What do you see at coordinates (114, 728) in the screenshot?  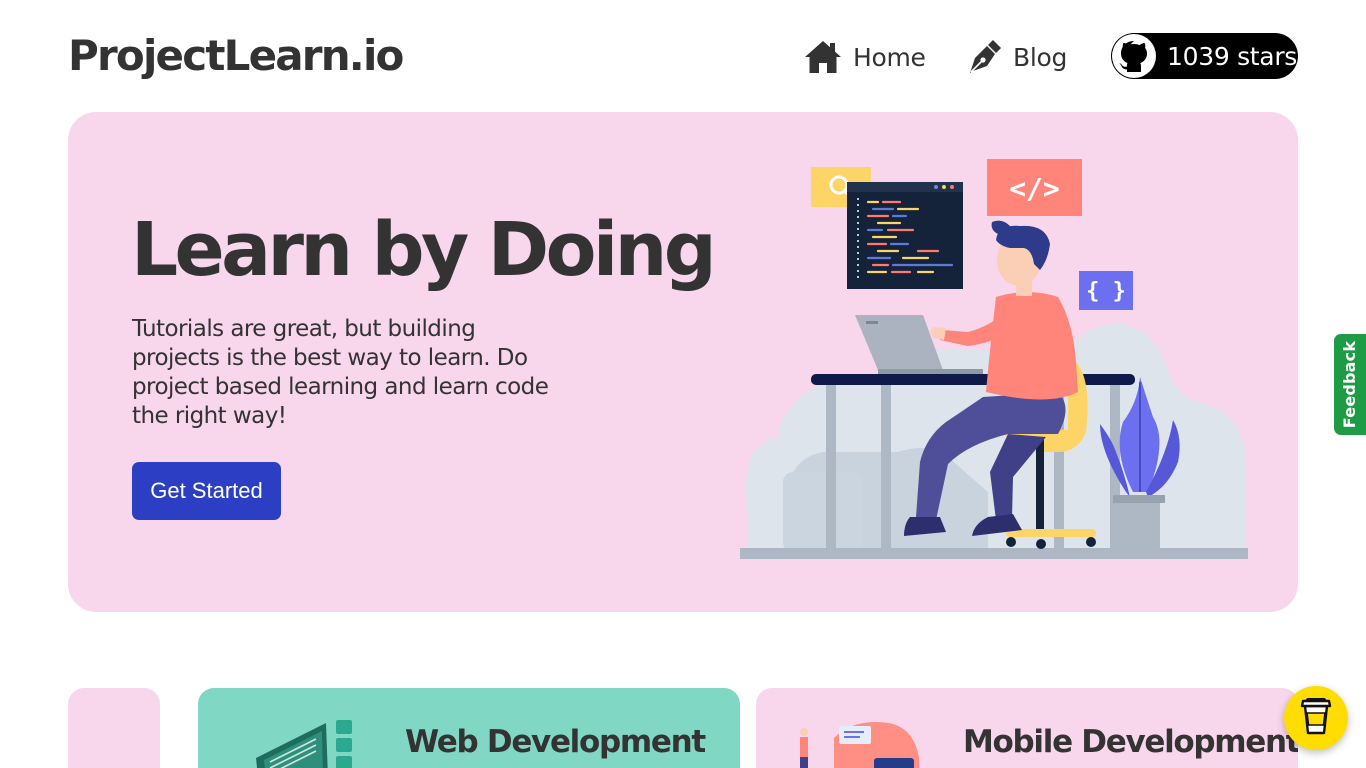 I see `category-card-partial` at bounding box center [114, 728].